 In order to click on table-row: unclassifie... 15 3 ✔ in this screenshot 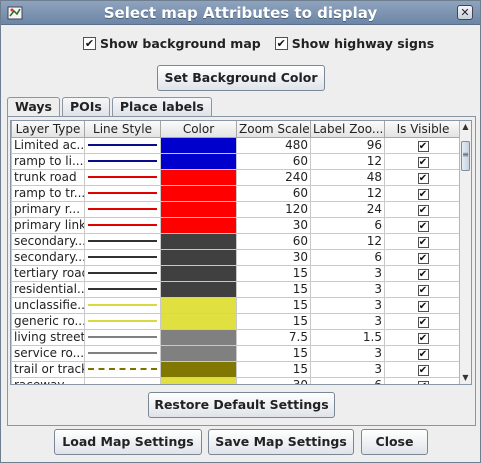, I will do `click(236, 305)`.